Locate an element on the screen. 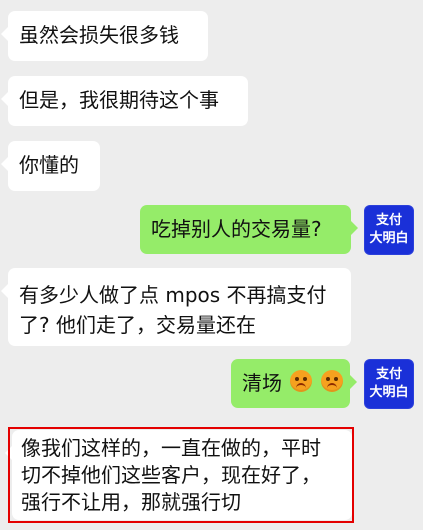 The height and width of the screenshot is (530, 423). message-line: 有多少人做了点 mpos 不再搞支付 is located at coordinates (173, 295).